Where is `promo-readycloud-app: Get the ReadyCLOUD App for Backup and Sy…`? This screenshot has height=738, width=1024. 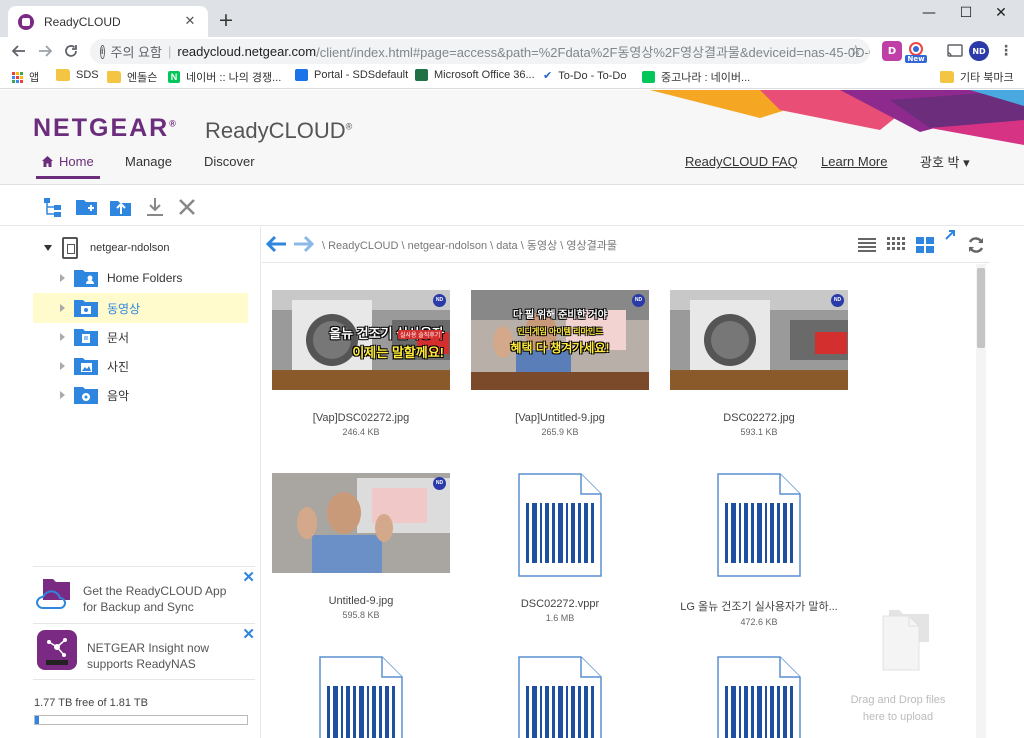 promo-readycloud-app: Get the ReadyCLOUD App for Backup and Sy… is located at coordinates (144, 593).